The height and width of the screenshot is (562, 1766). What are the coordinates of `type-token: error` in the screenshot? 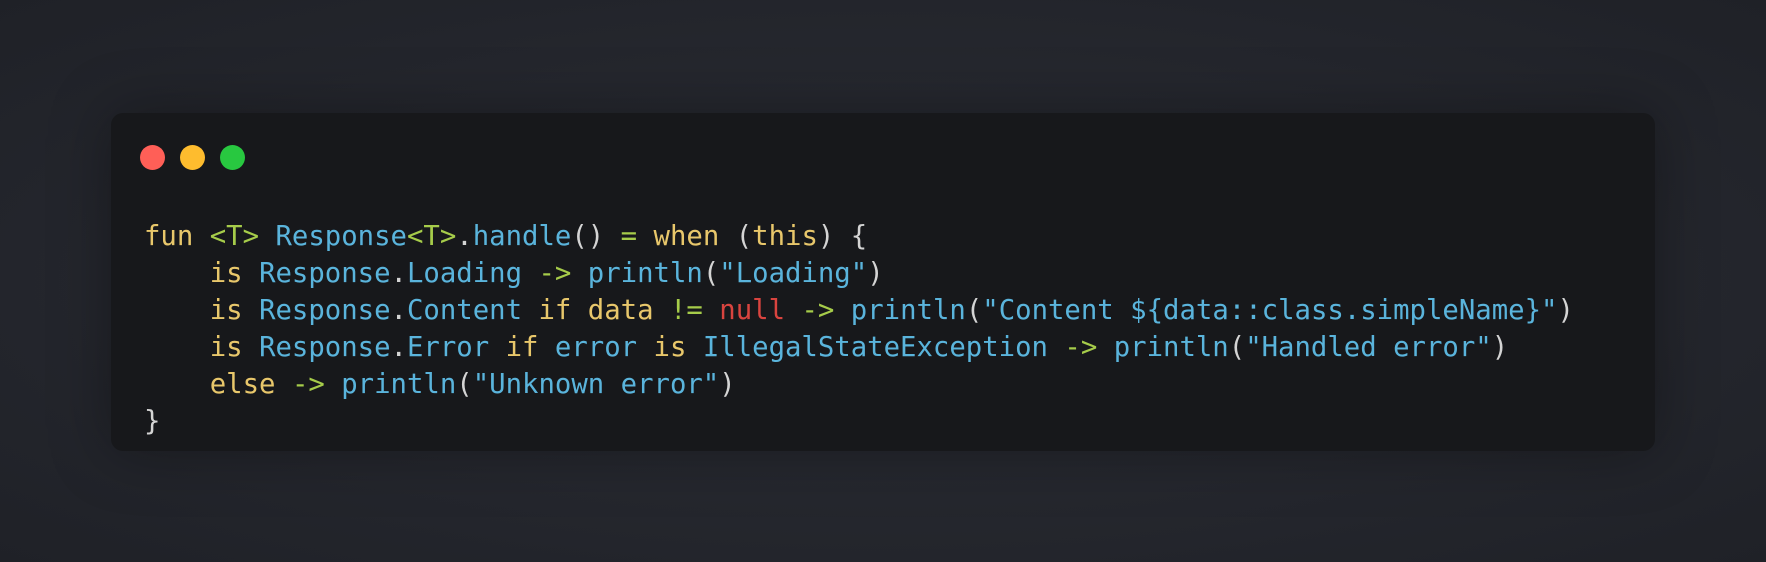 It's located at (596, 347).